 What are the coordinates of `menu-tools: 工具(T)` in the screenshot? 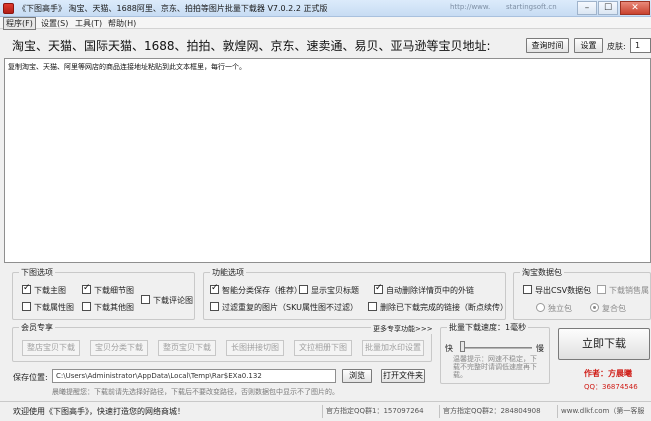 It's located at (88, 23).